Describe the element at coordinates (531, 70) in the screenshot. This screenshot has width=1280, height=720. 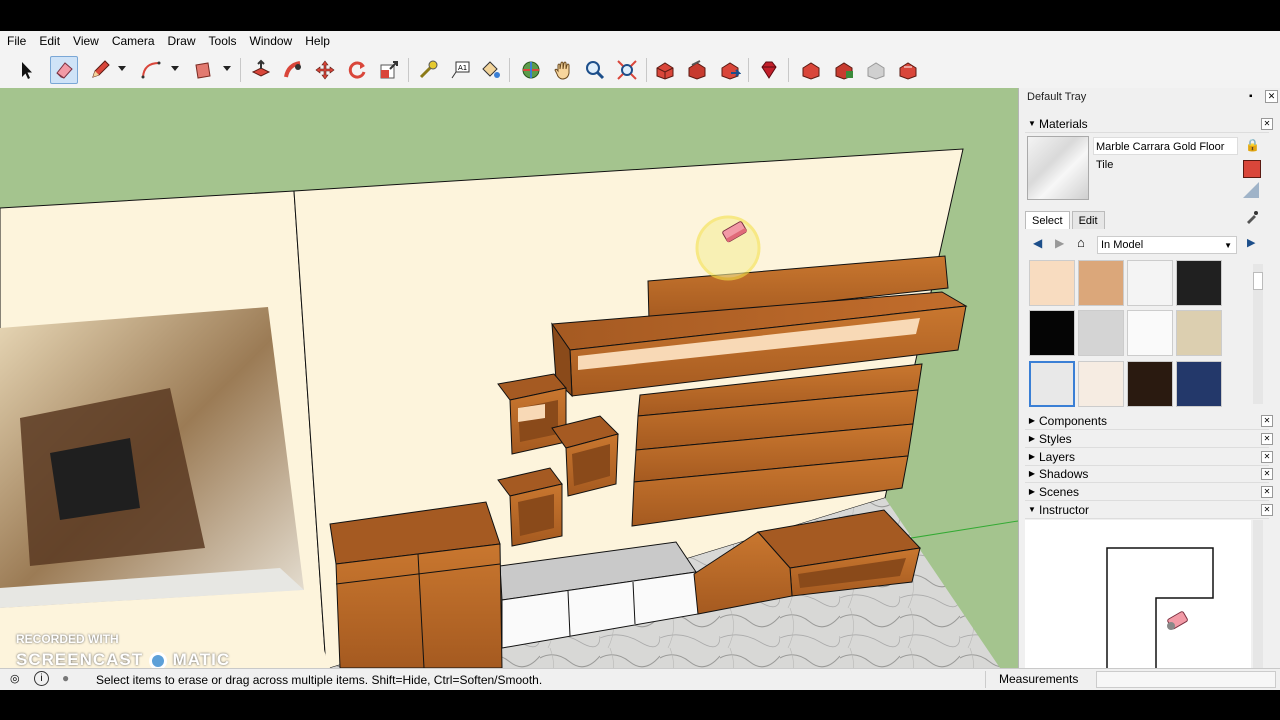
I see `orbit-icon` at that location.